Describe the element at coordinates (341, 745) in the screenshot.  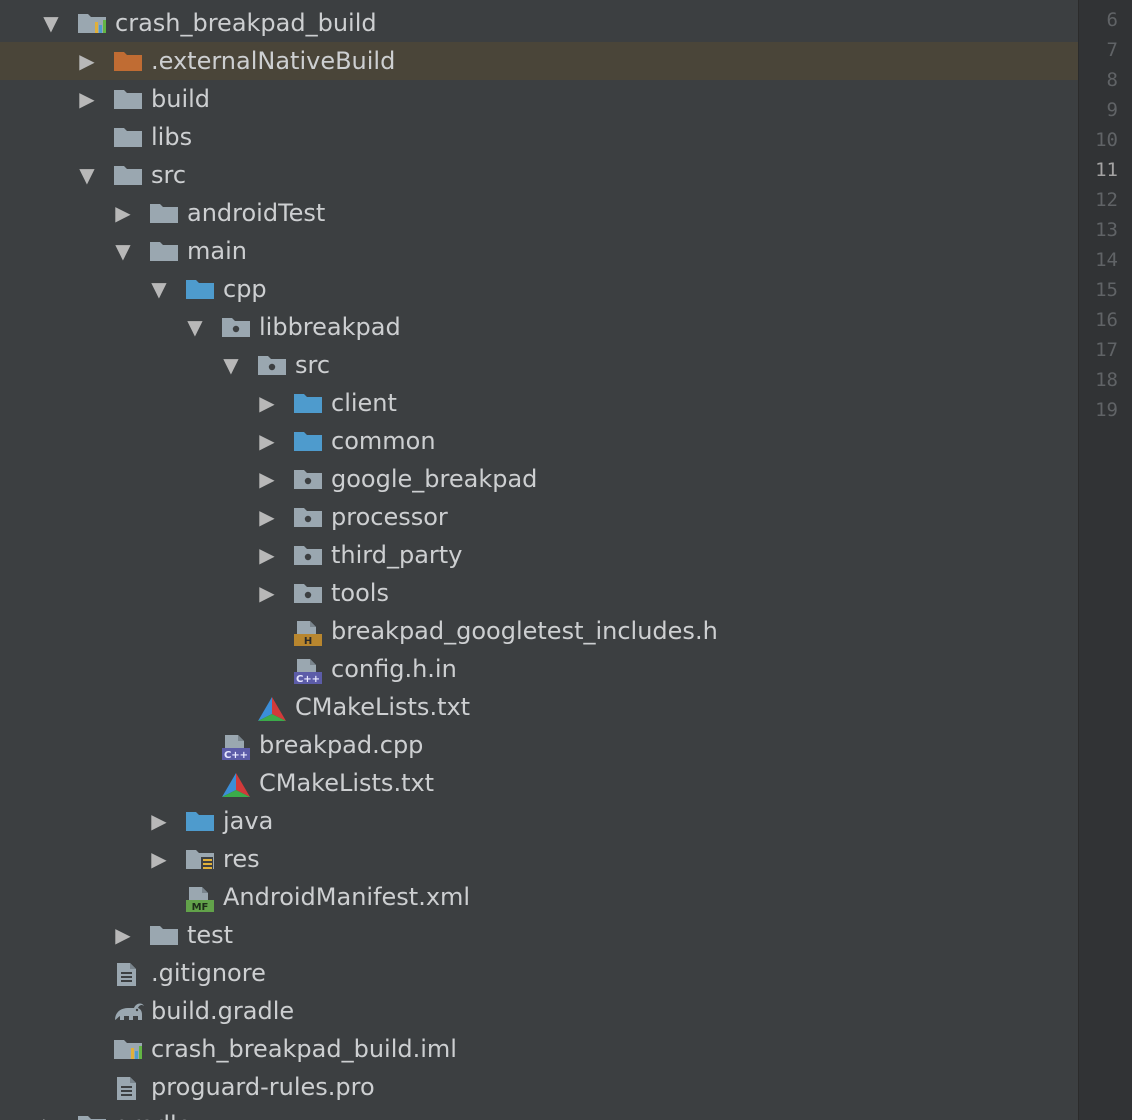
I see `tree-item-label: breakpad.cpp` at that location.